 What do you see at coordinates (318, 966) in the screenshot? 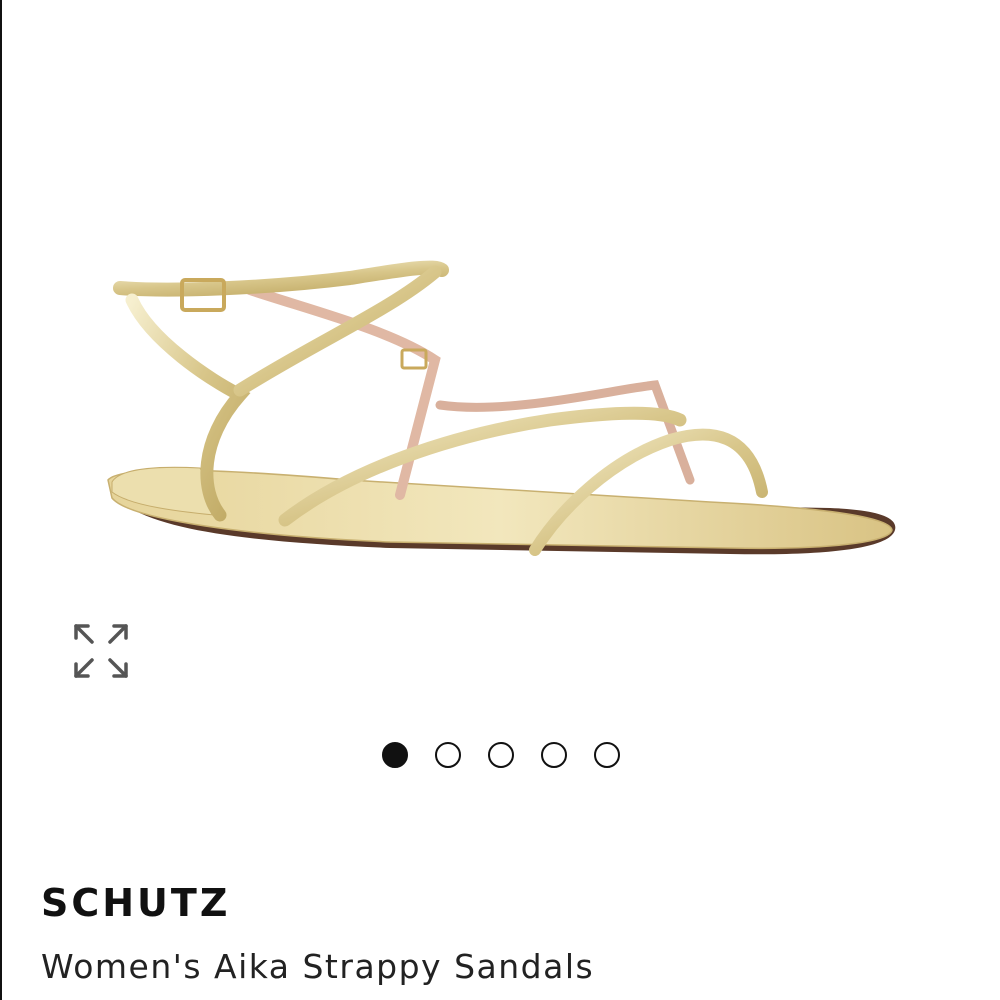
I see `product-title: Women's Aika Strappy Sandals` at bounding box center [318, 966].